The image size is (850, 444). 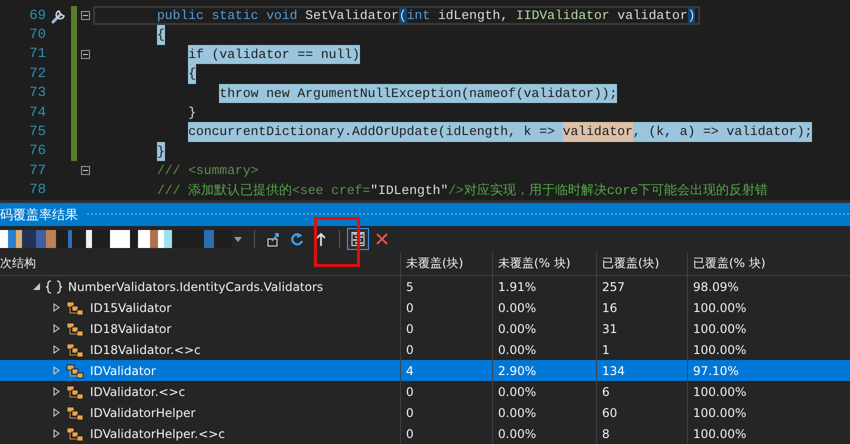 I want to click on pixelated-dropdown, so click(x=116, y=239).